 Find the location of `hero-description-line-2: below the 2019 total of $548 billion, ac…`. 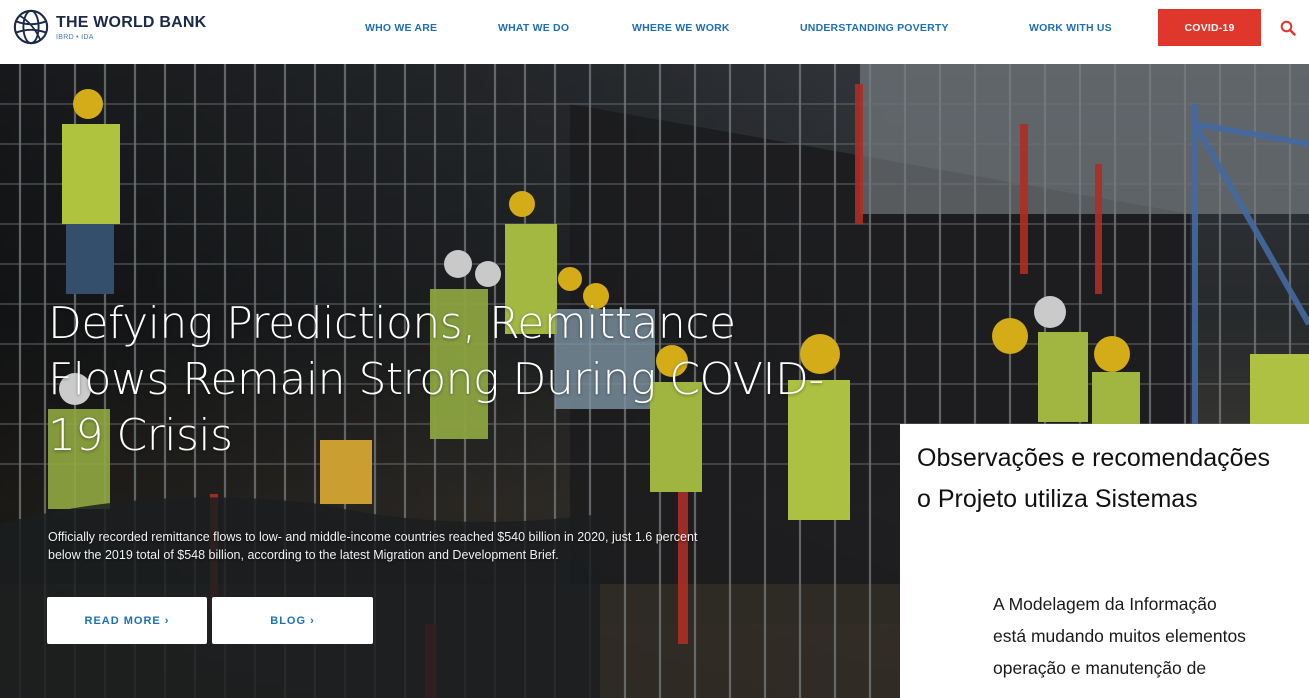

hero-description-line-2: below the 2019 total of $548 billion, ac… is located at coordinates (303, 555).